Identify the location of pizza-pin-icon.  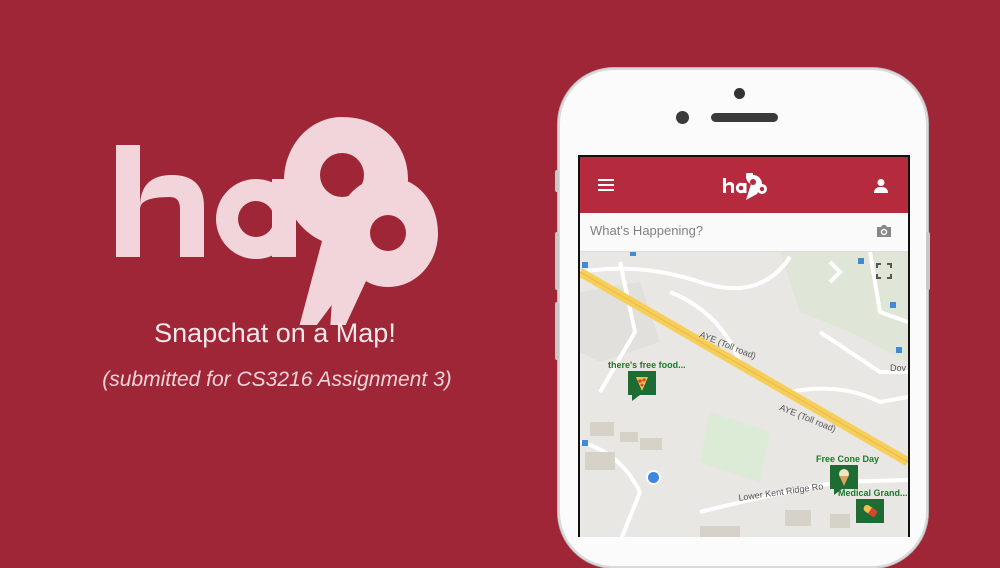
(642, 386).